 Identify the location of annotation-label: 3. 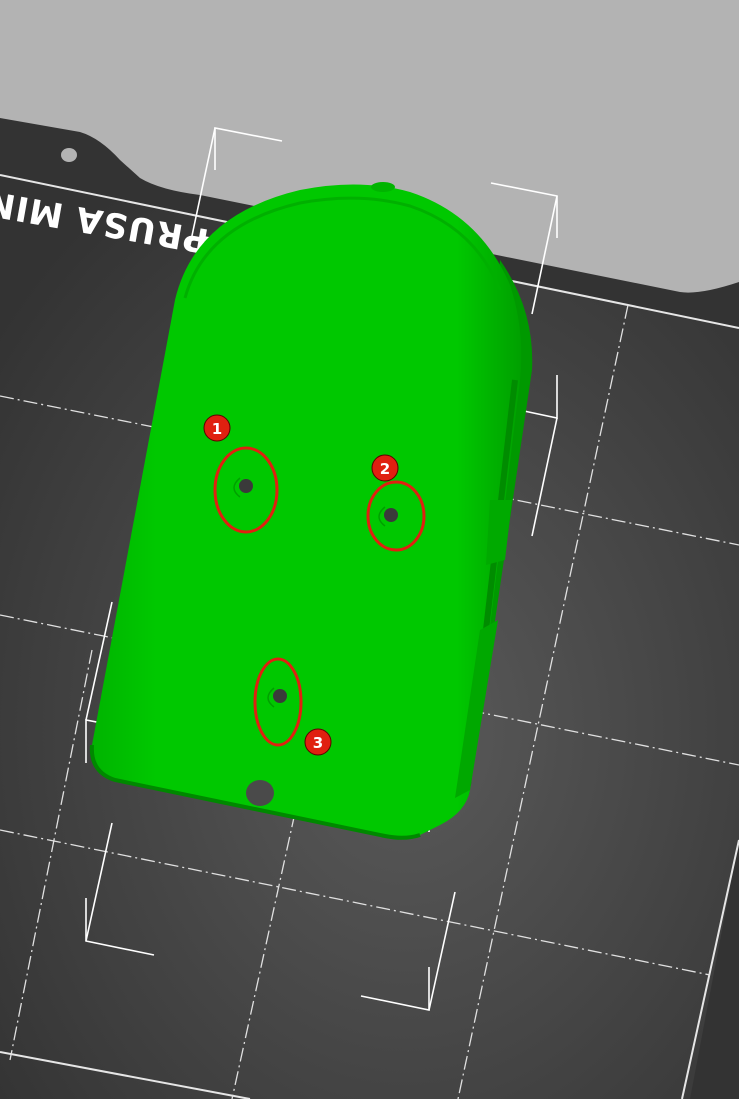
(318, 743).